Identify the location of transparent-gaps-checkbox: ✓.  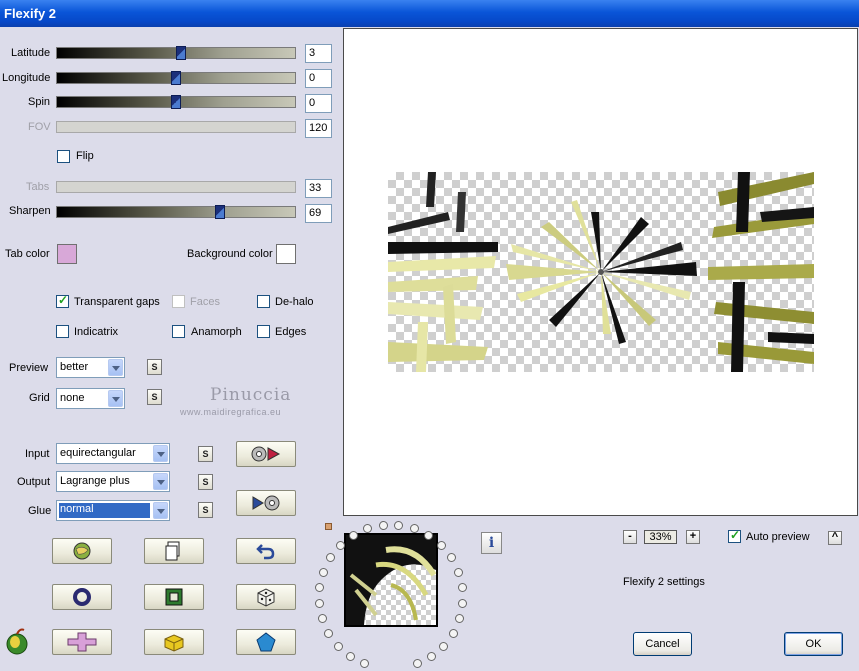
(62, 300).